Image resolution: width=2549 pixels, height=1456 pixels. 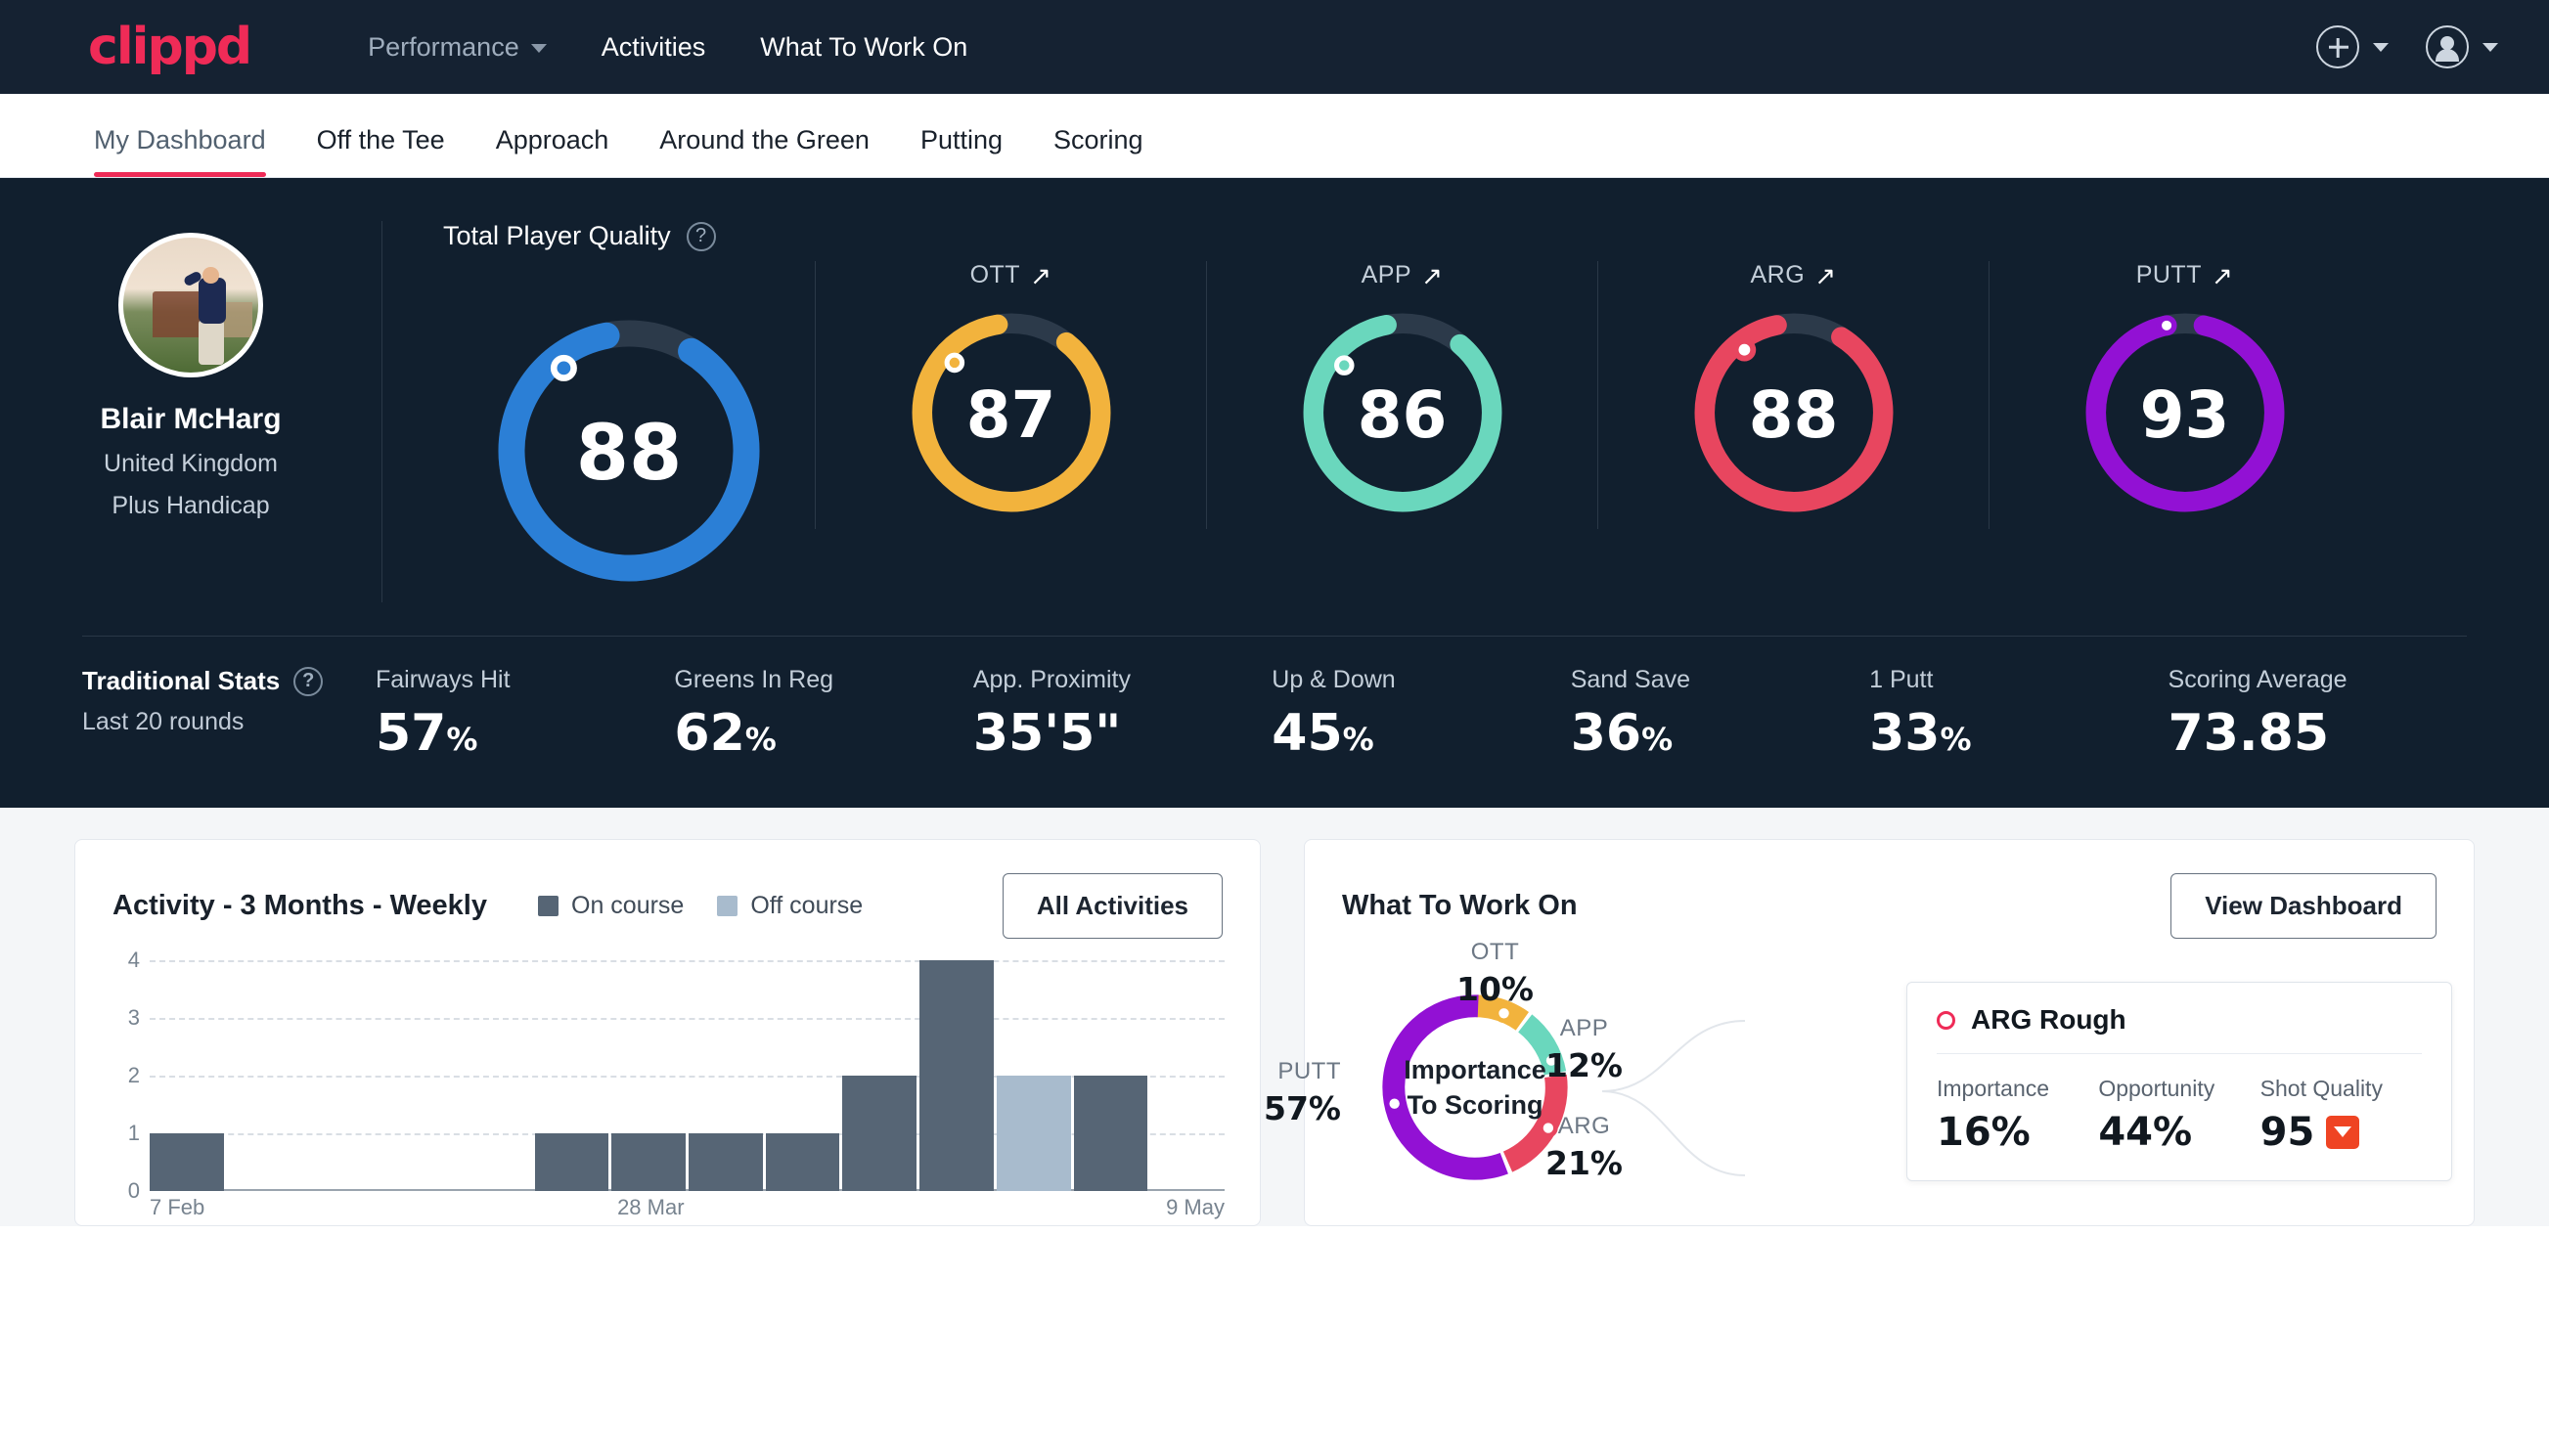 What do you see at coordinates (1387, 274) in the screenshot?
I see `gauge-label-text-app: APP` at bounding box center [1387, 274].